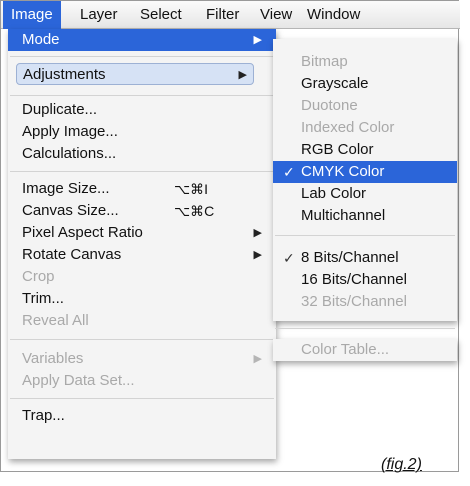 The width and height of the screenshot is (470, 486). I want to click on menu-bar: Image Layer Select Filter View Window, so click(230, 15).